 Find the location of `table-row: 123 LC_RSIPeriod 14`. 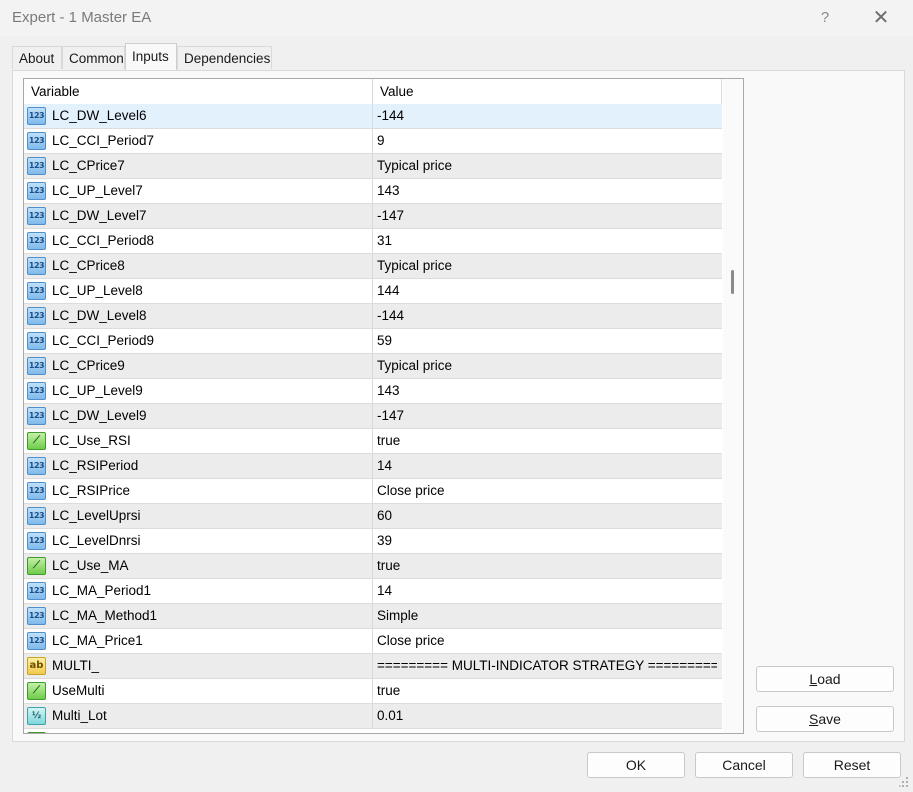

table-row: 123 LC_RSIPeriod 14 is located at coordinates (373, 466).